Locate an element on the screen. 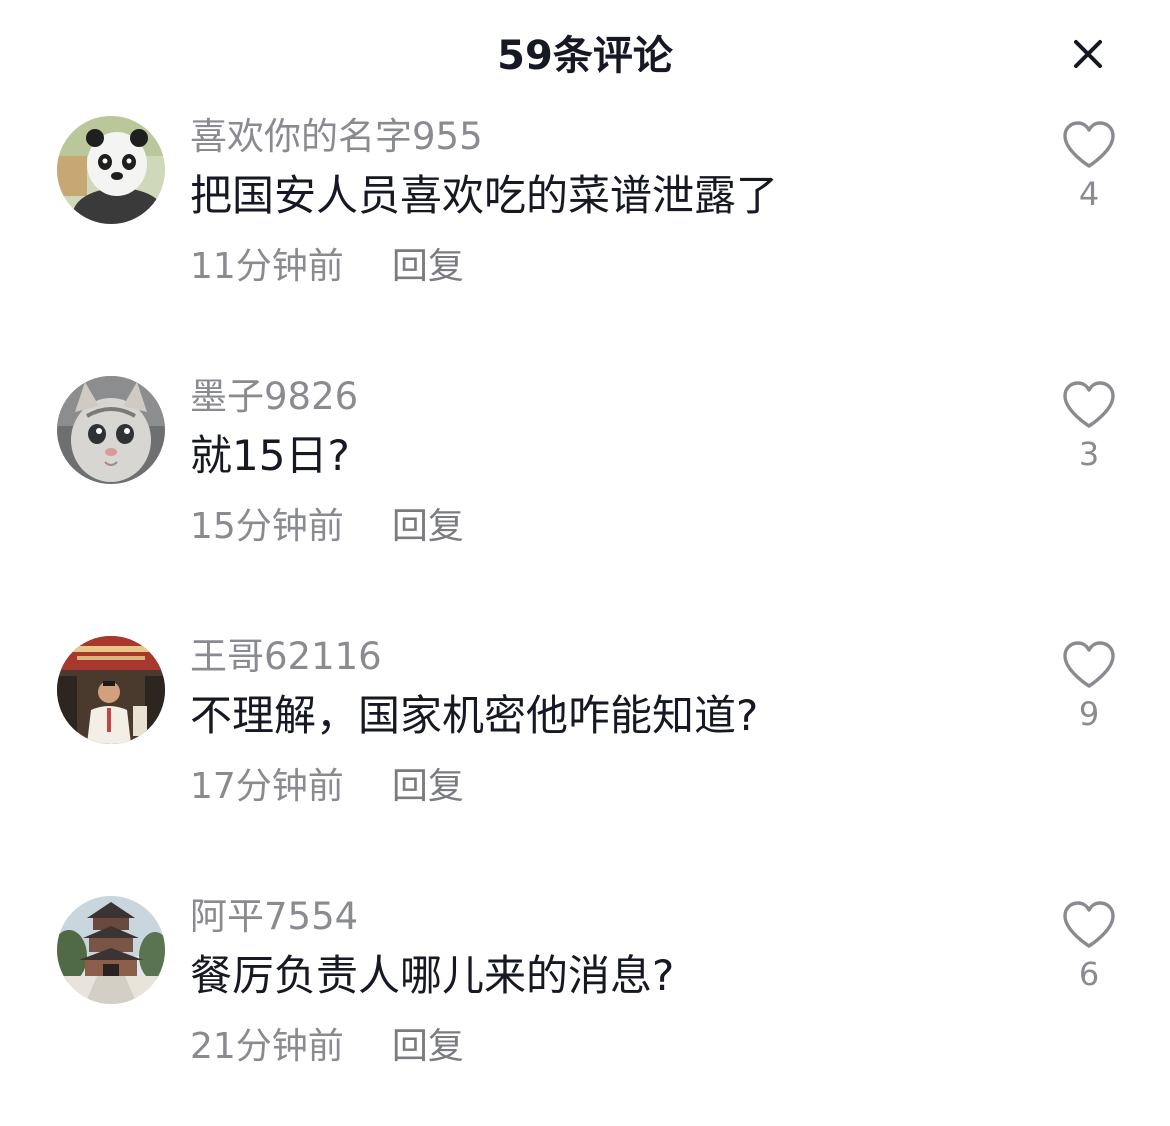 This screenshot has width=1170, height=1126. comment-time: 21分钟前 is located at coordinates (267, 1046).